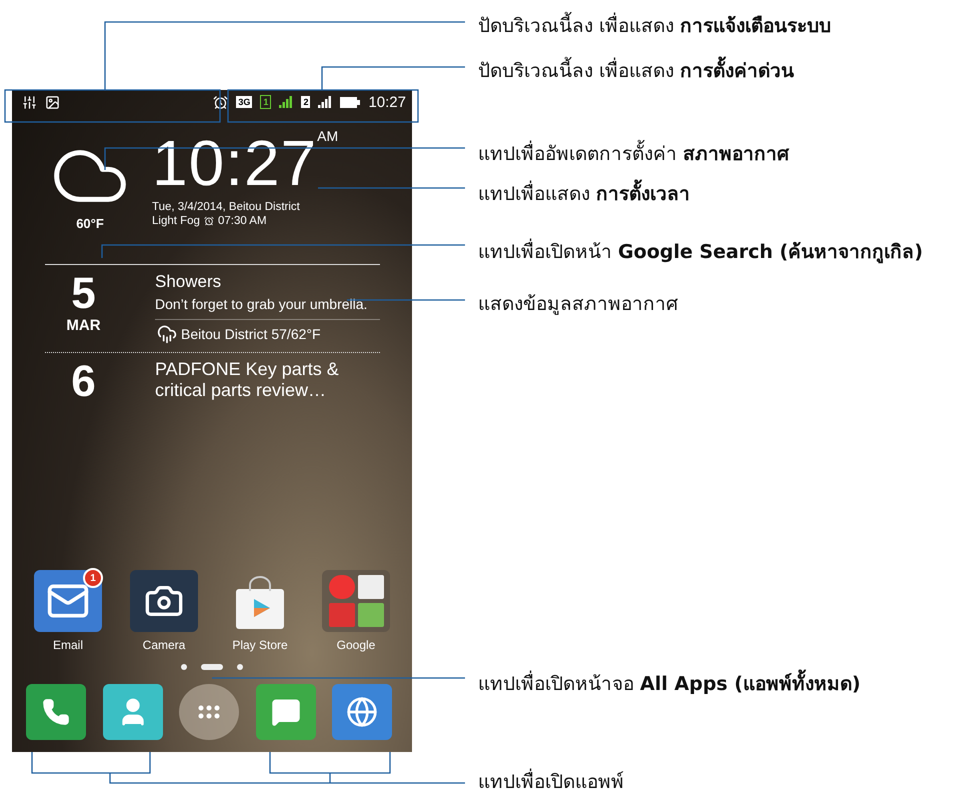 This screenshot has height=795, width=960. I want to click on callout-text: แทปเพื่ออัพเดตการตั้งค่า สภาพอากาศ, so click(634, 153).